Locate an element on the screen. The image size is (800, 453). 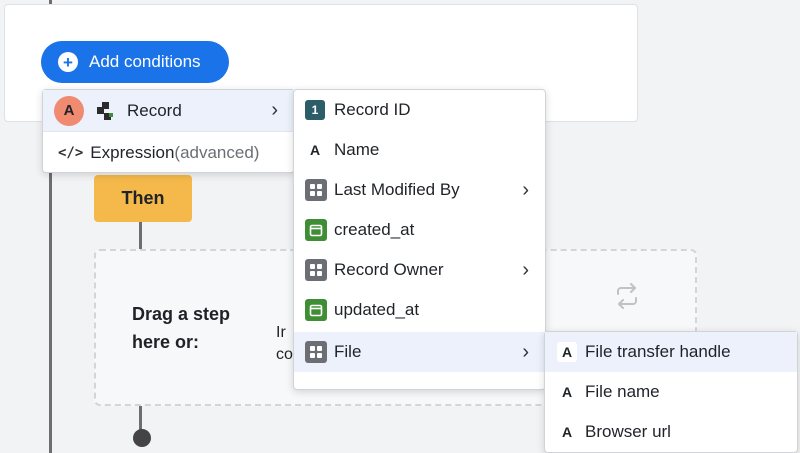
field-label: created_at is located at coordinates (374, 229).